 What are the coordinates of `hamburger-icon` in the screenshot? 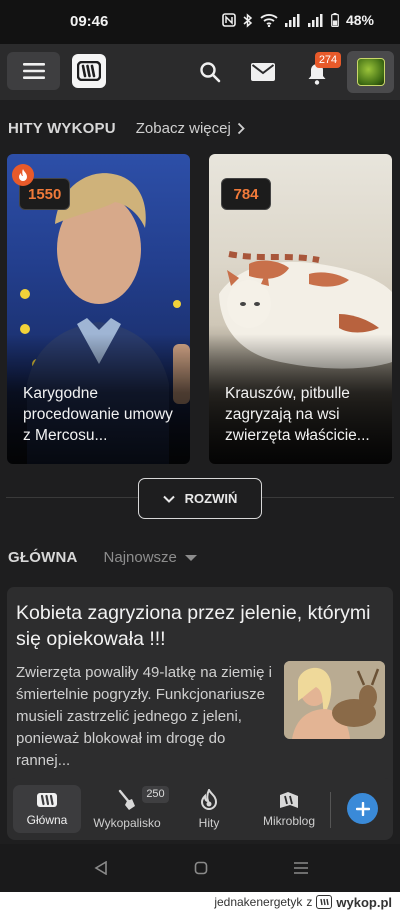 It's located at (33, 71).